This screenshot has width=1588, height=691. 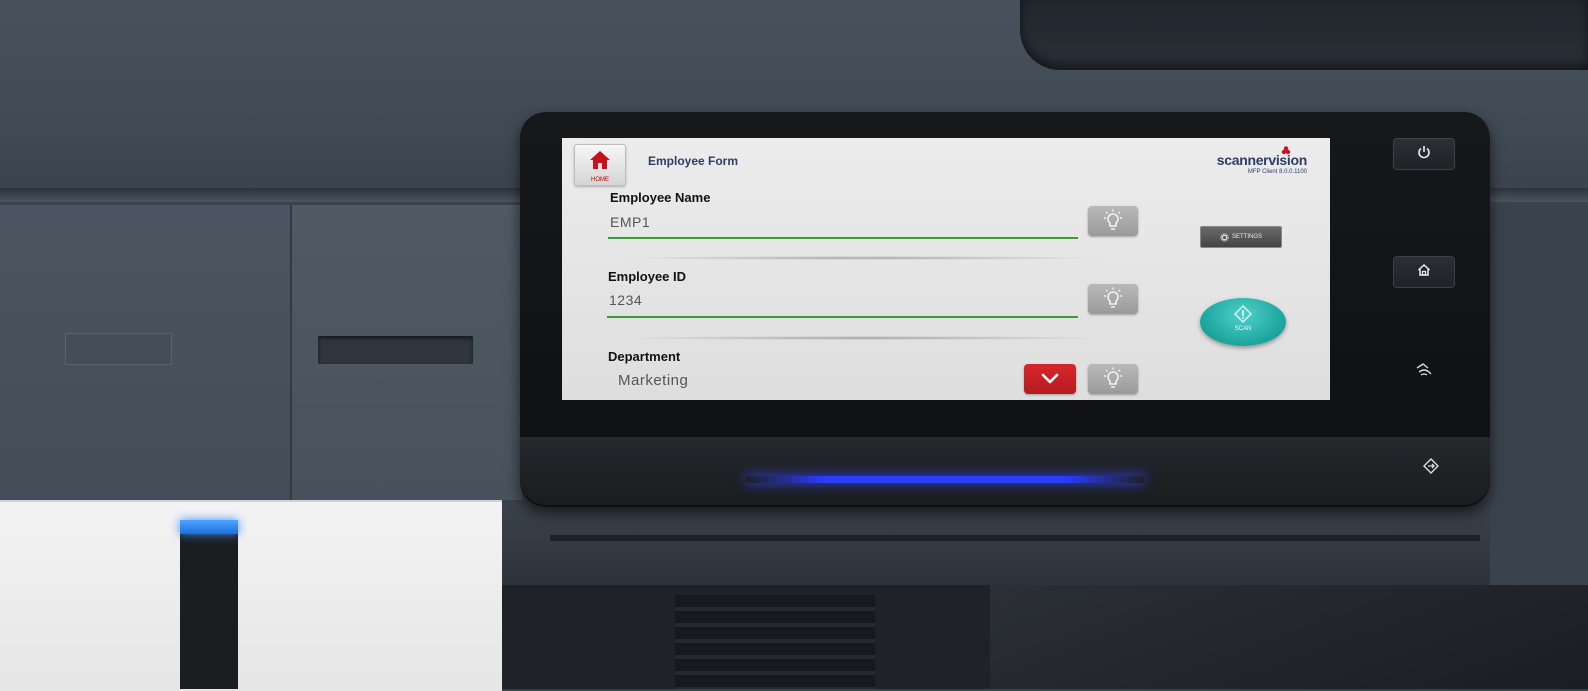 I want to click on control-panel-lower-edge, so click(x=1005, y=471).